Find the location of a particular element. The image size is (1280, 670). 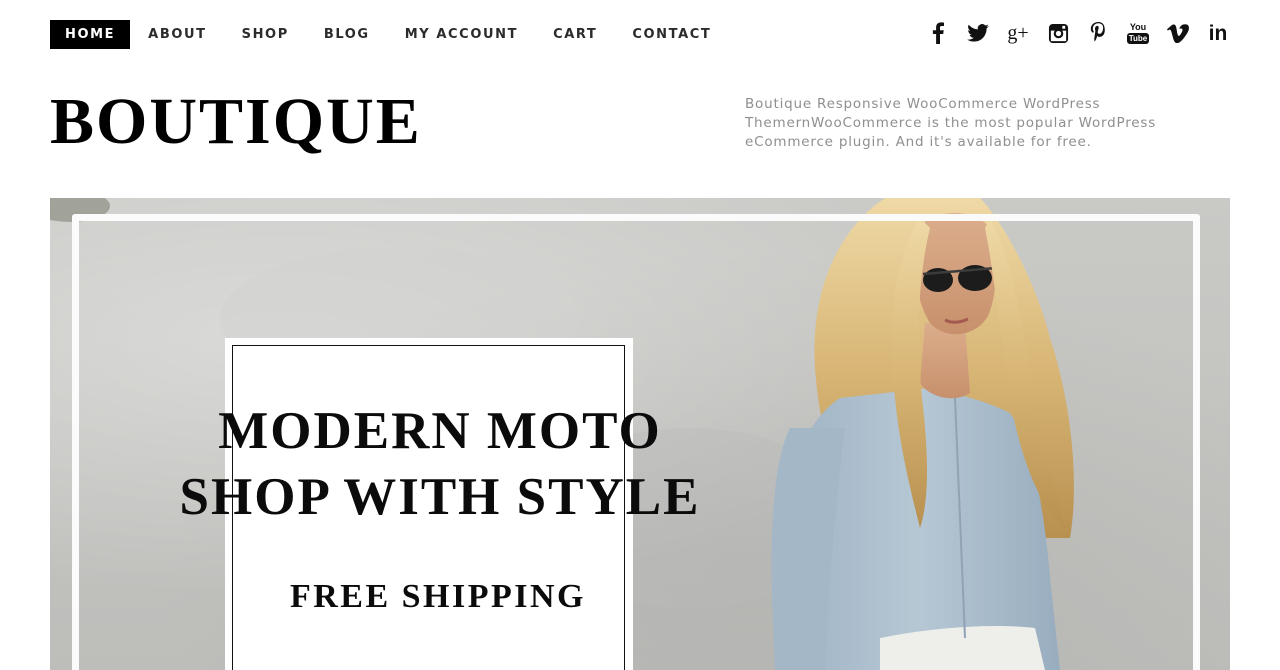

nav-my-account: MY ACCOUNT is located at coordinates (461, 34).